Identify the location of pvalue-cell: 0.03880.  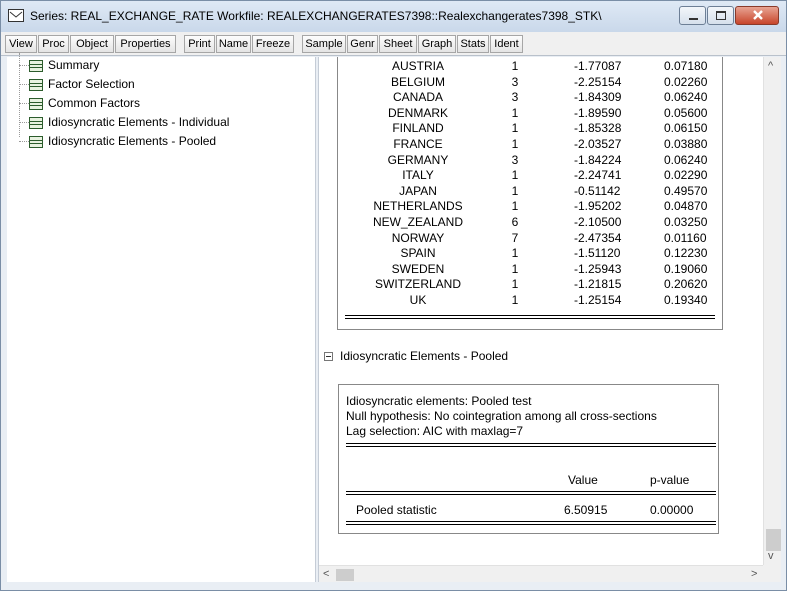
(686, 144).